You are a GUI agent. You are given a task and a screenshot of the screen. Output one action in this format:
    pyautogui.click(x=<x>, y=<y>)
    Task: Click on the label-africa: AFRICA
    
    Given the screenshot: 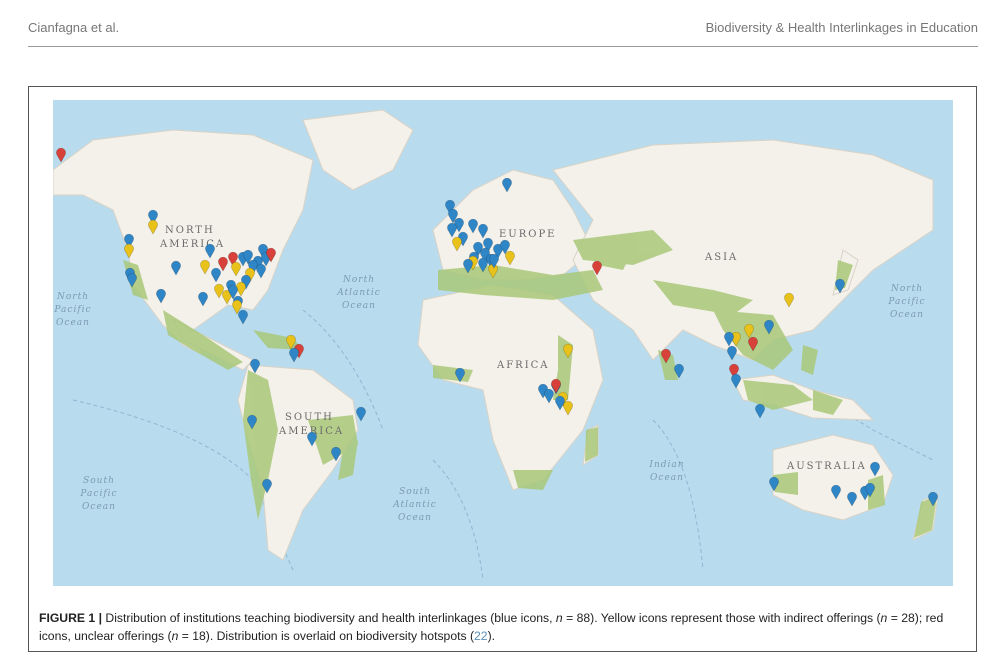 What is the action you would take?
    pyautogui.click(x=523, y=365)
    